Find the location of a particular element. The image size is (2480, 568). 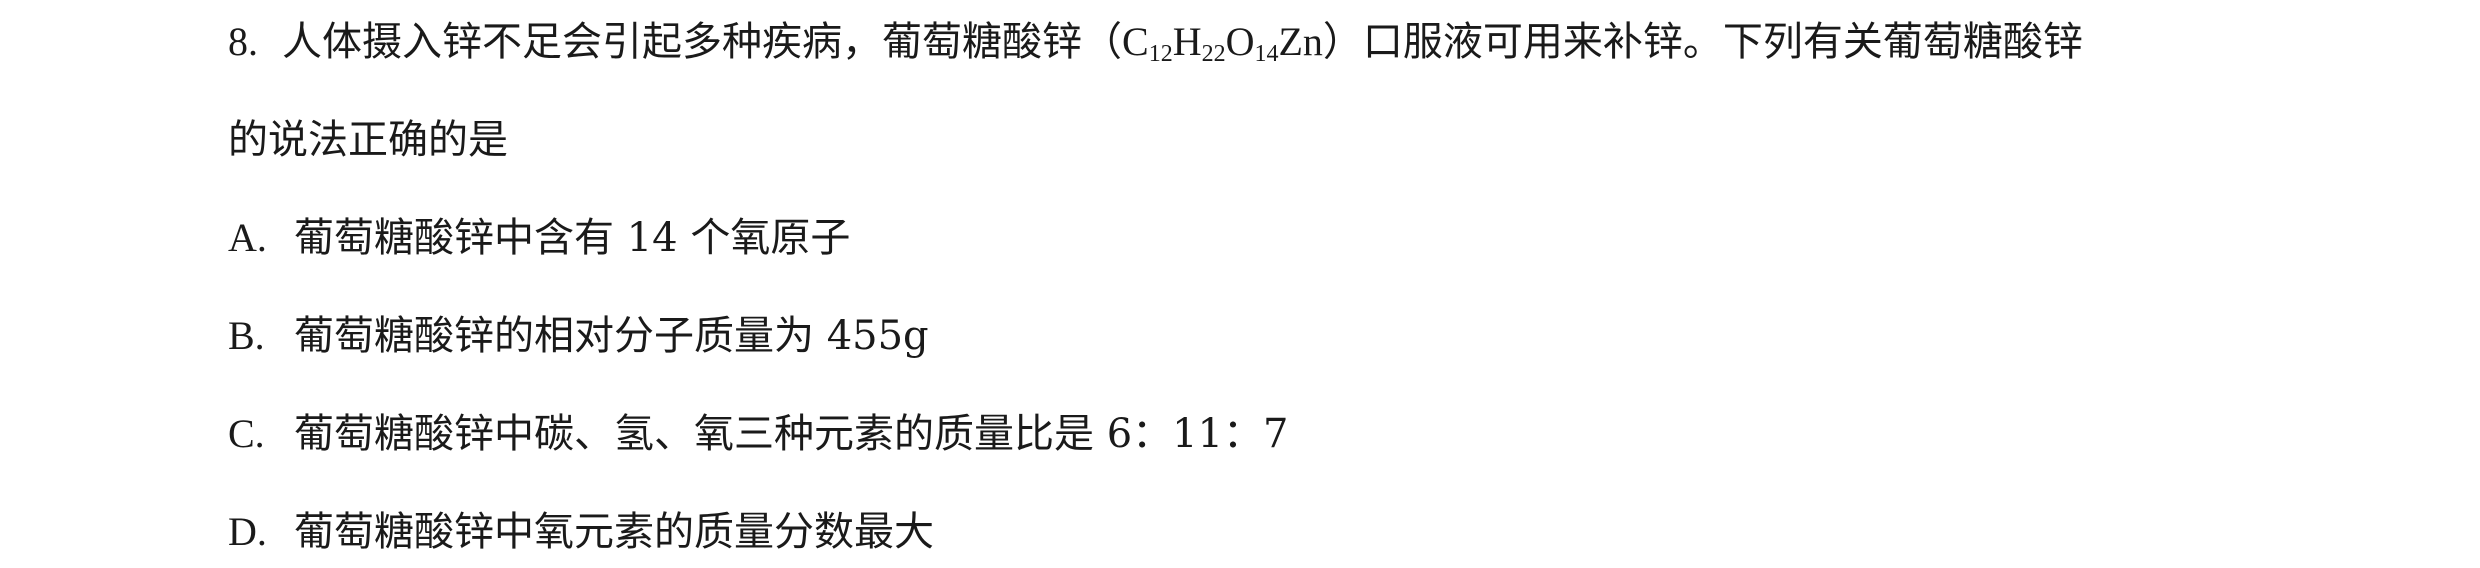

question-stem-continuation: 的说法正确的是 is located at coordinates (368, 140).